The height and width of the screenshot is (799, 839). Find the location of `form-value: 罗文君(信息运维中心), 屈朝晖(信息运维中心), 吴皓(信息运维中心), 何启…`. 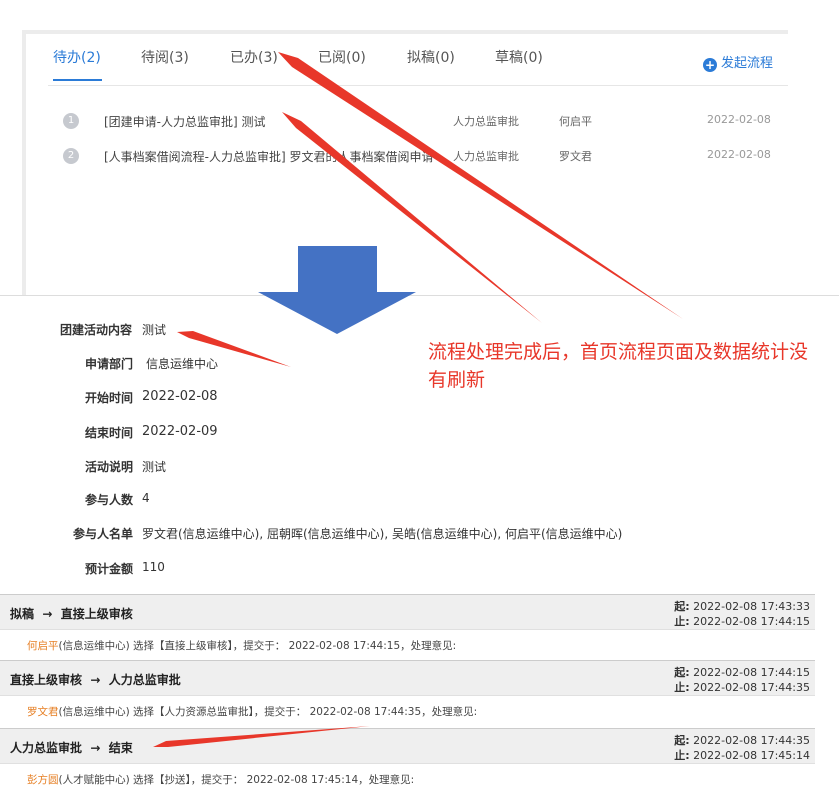

form-value: 罗文君(信息运维中心), 屈朝晖(信息运维中心), 吴皓(信息运维中心), 何启… is located at coordinates (382, 534).